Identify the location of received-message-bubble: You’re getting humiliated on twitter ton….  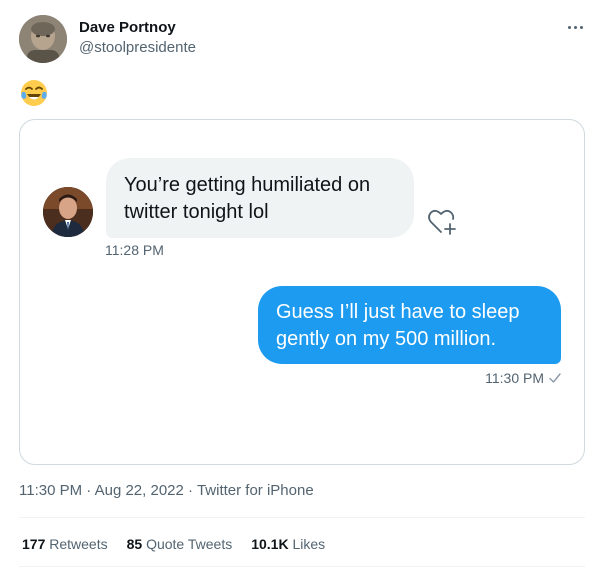
(260, 198).